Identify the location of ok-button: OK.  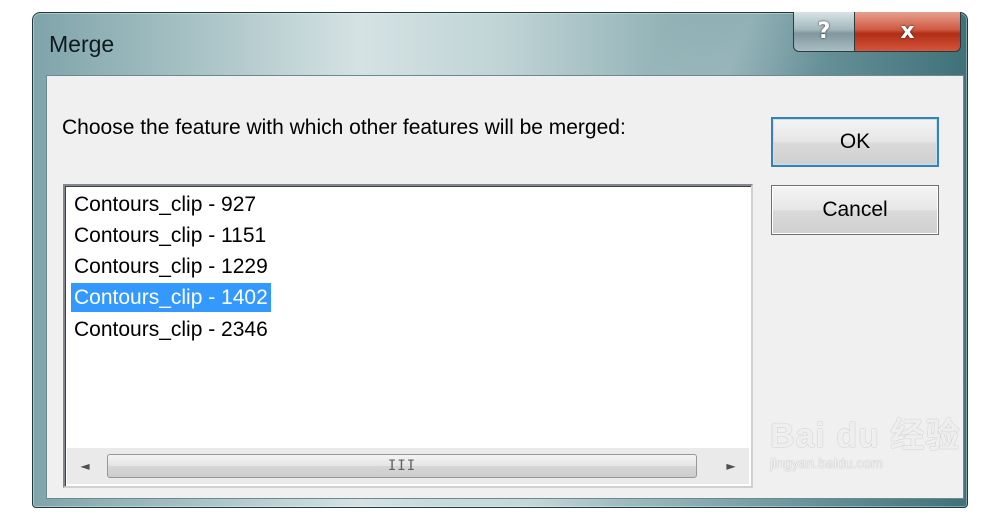
(855, 142).